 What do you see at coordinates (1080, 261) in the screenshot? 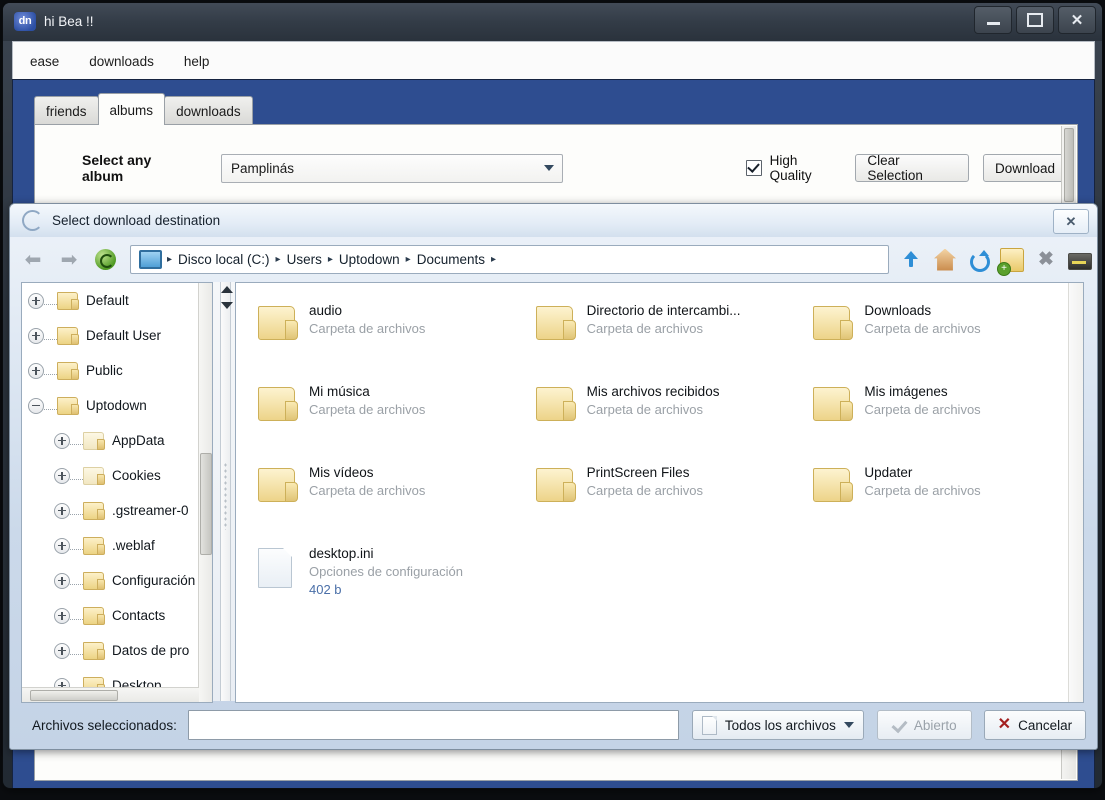
I see `view-mode-icon` at bounding box center [1080, 261].